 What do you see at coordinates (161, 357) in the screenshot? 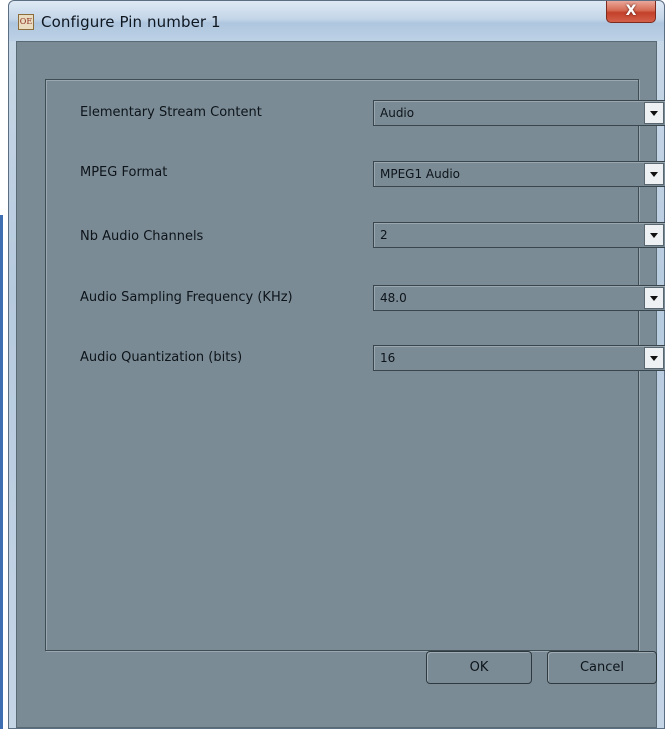
I see `label-audio-quantization: Audio Quantization (bits)` at bounding box center [161, 357].